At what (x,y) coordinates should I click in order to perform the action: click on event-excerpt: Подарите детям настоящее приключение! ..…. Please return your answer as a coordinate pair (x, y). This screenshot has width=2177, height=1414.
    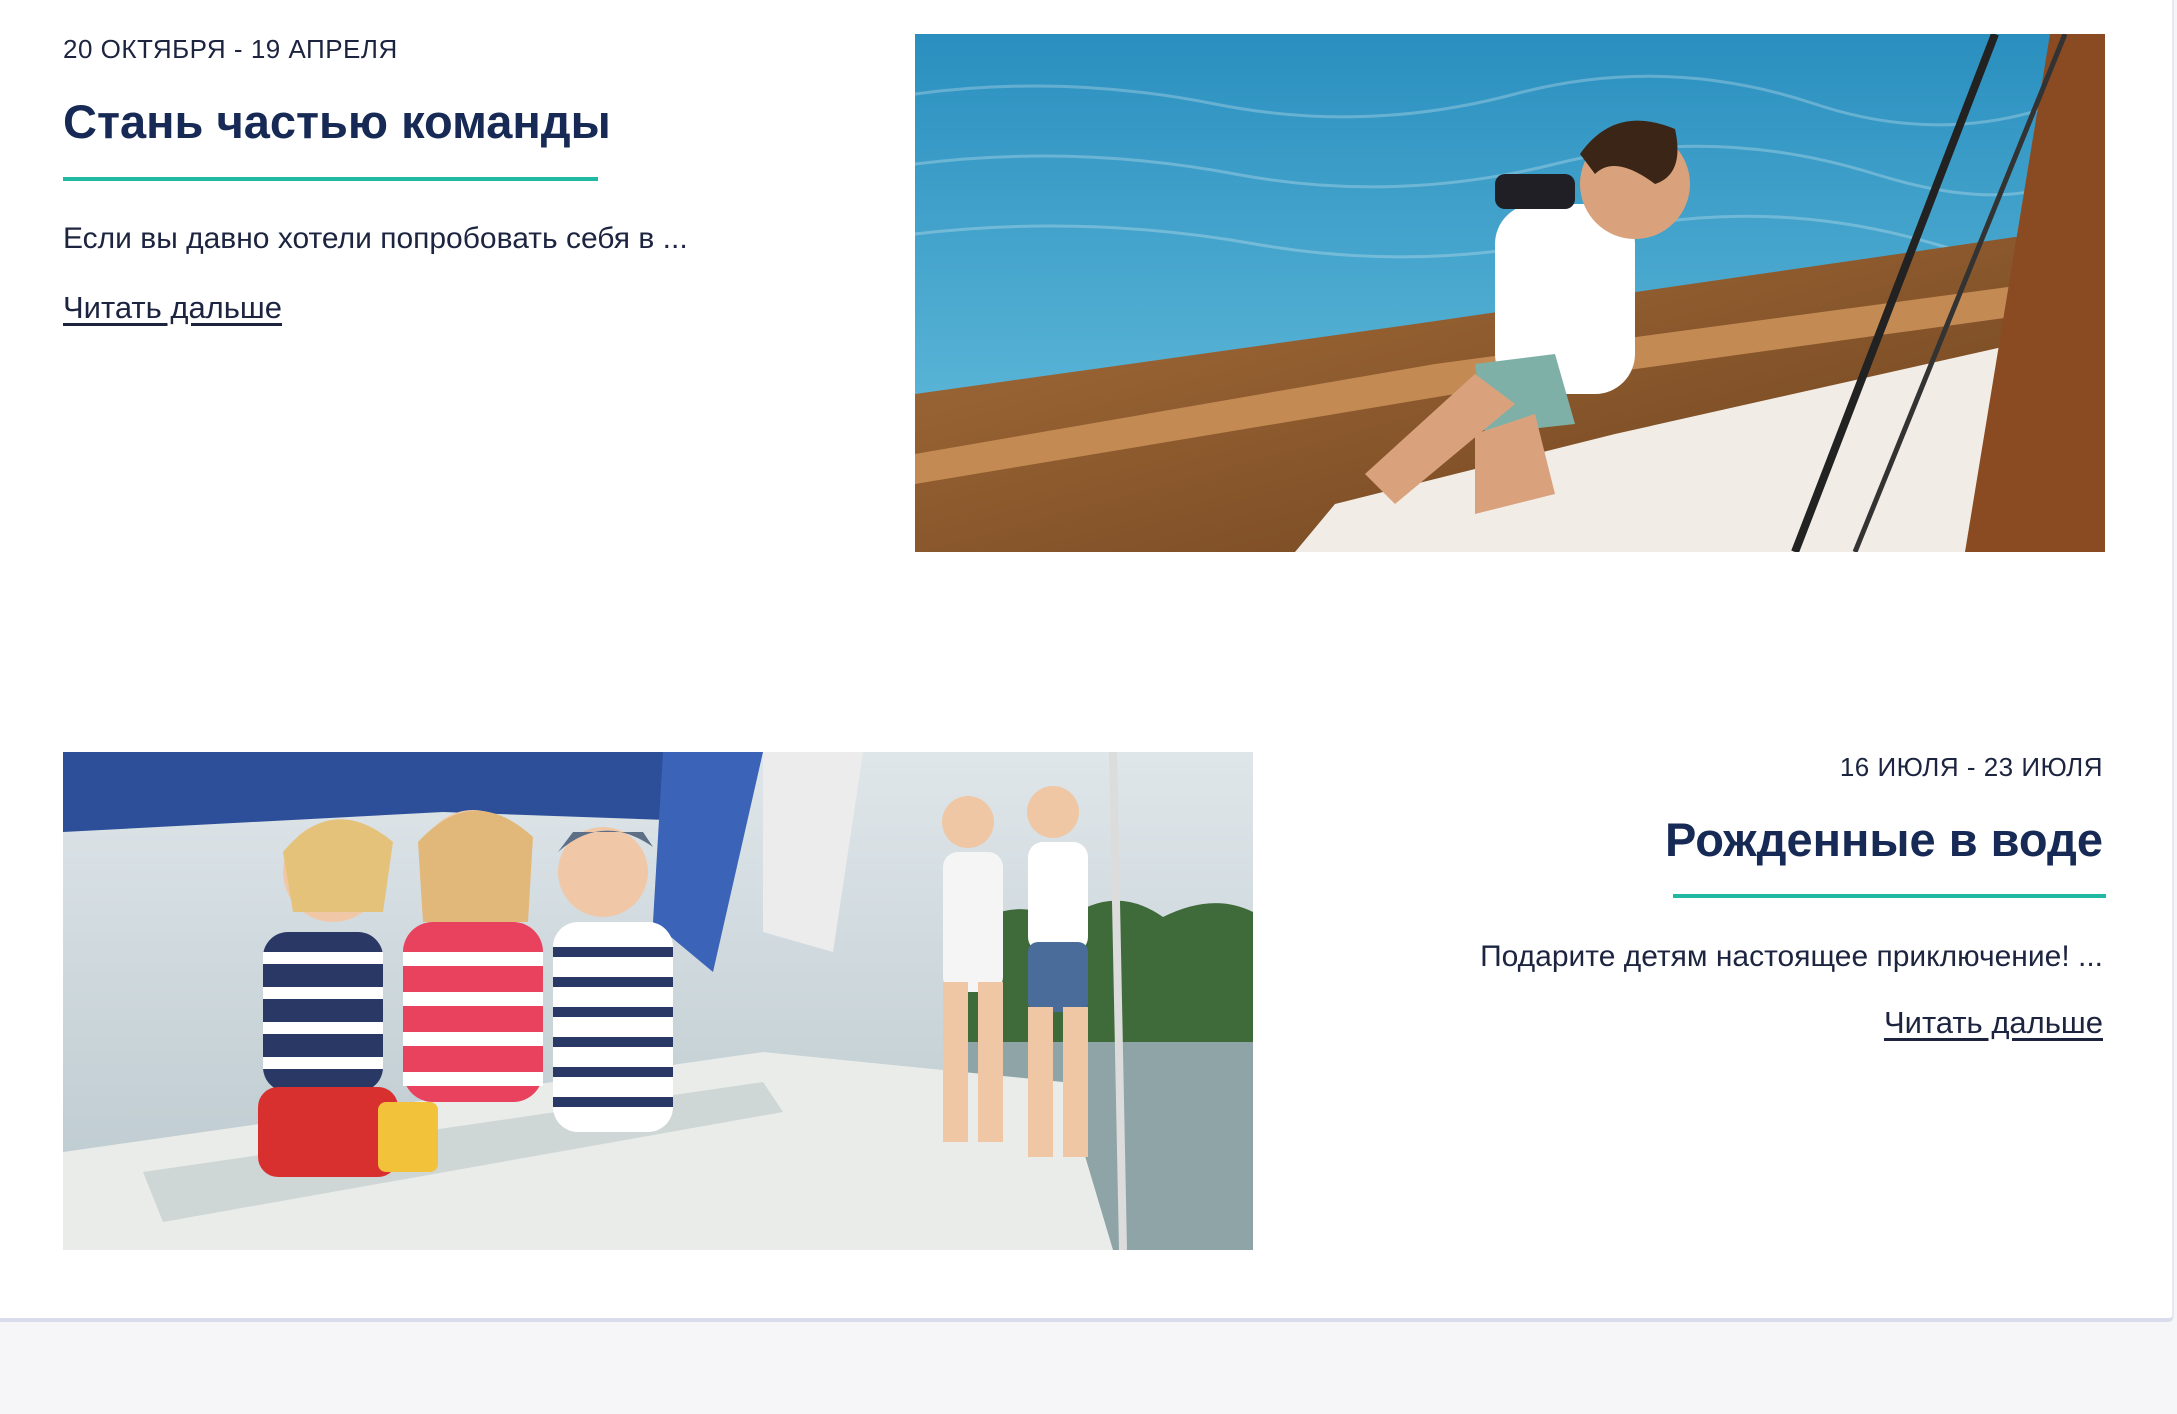
    Looking at the image, I should click on (1791, 956).